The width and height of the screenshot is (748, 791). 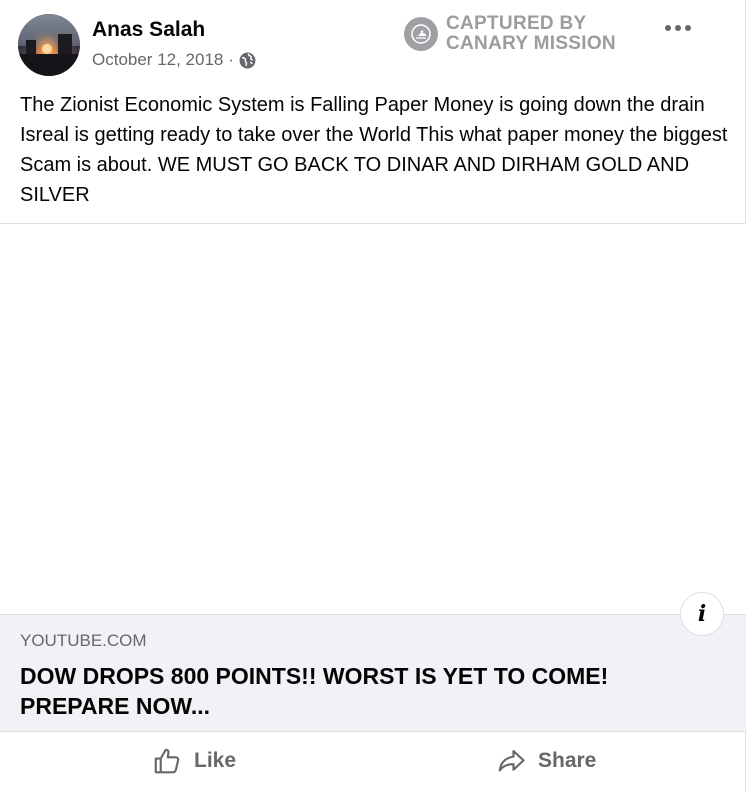 I want to click on watermark-text: CAPTURED BY CANARY MISSION, so click(x=531, y=34).